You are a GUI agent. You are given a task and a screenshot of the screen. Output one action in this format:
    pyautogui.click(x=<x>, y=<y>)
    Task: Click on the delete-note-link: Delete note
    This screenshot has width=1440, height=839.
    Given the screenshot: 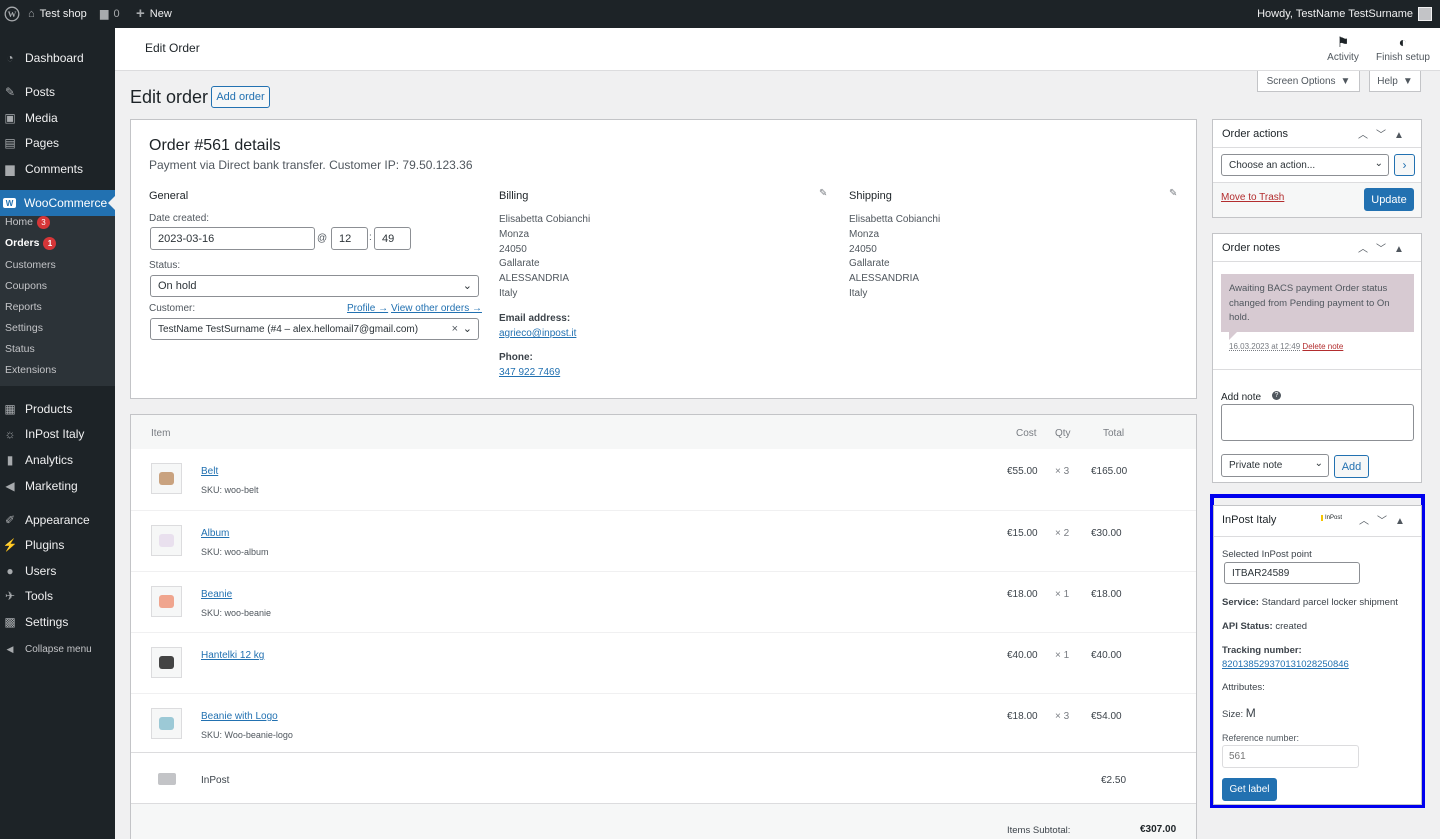 What is the action you would take?
    pyautogui.click(x=1322, y=346)
    